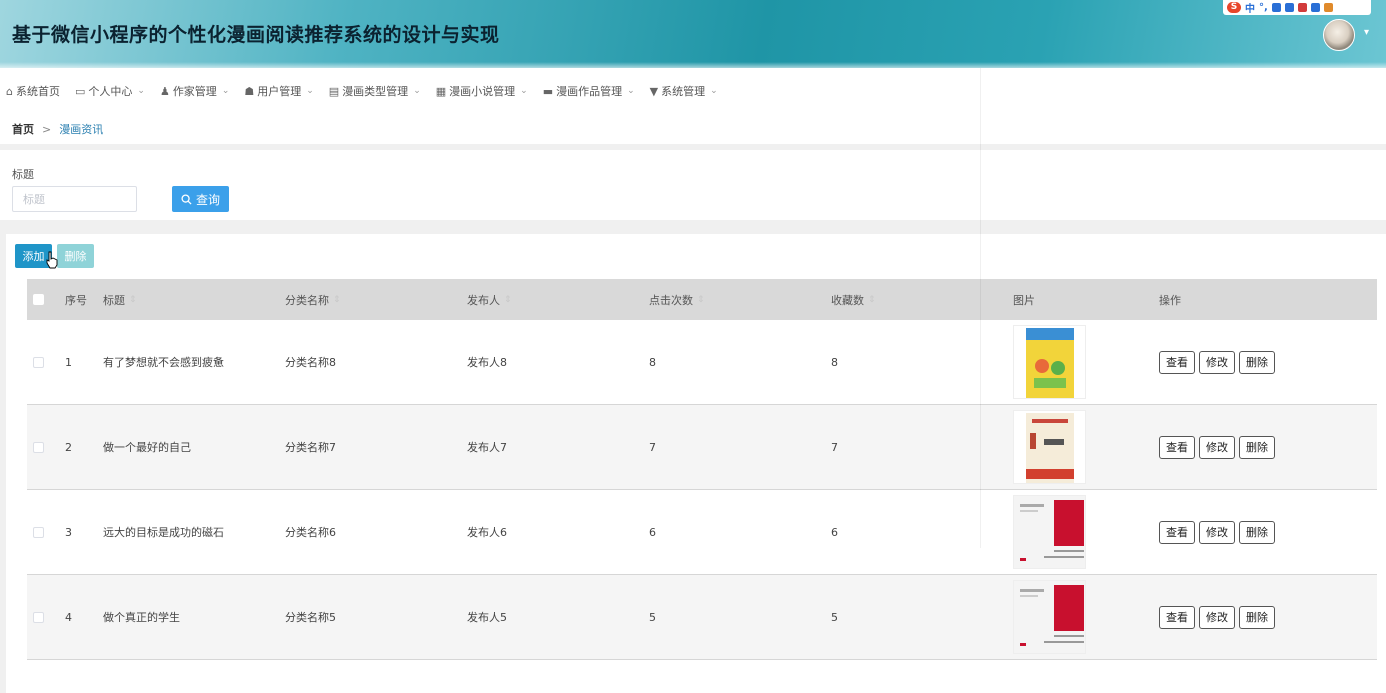  What do you see at coordinates (1263, 7) in the screenshot?
I see `ime-punctuation: °,` at bounding box center [1263, 7].